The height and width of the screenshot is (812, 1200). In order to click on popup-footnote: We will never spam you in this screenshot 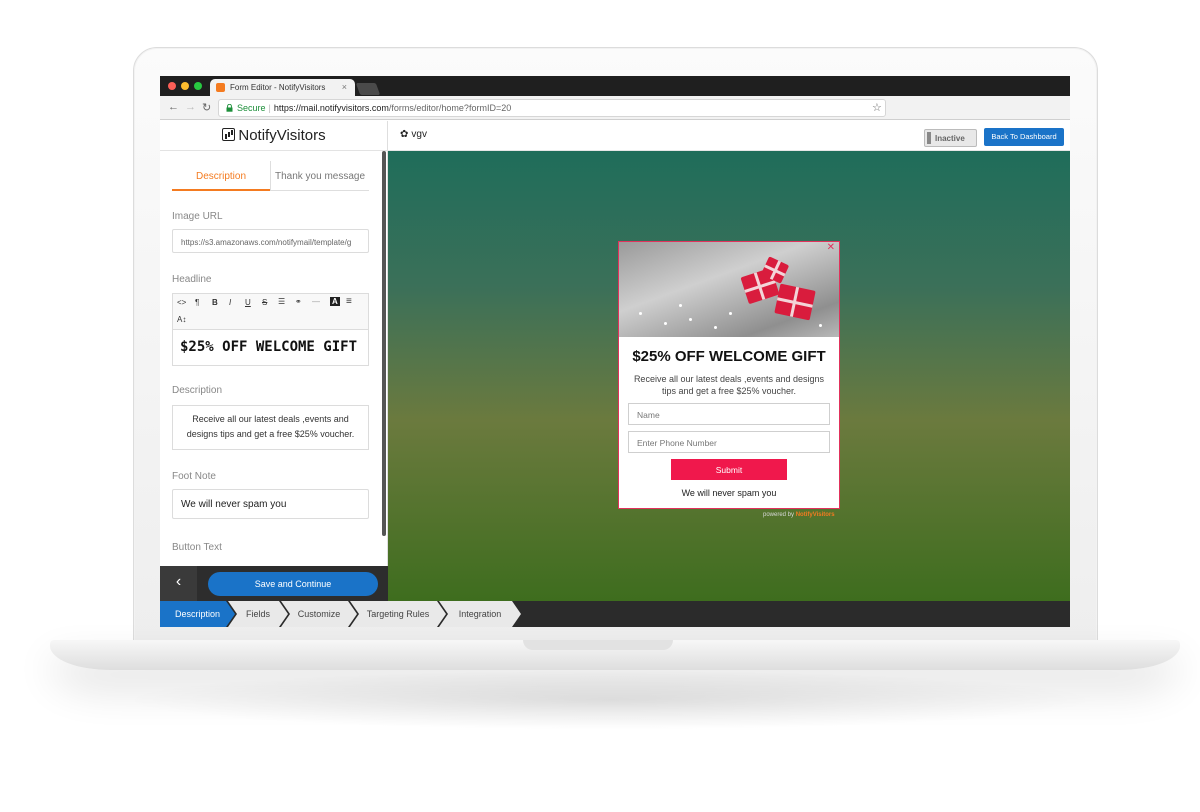, I will do `click(729, 493)`.